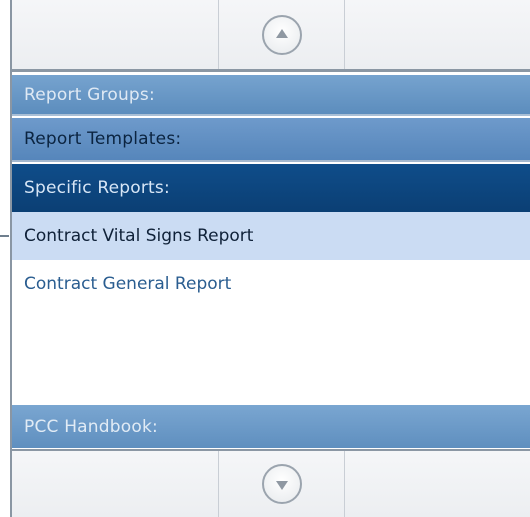 The height and width of the screenshot is (517, 530). Describe the element at coordinates (89, 94) in the screenshot. I see `section-report-groups-label: Report Groups:` at that location.